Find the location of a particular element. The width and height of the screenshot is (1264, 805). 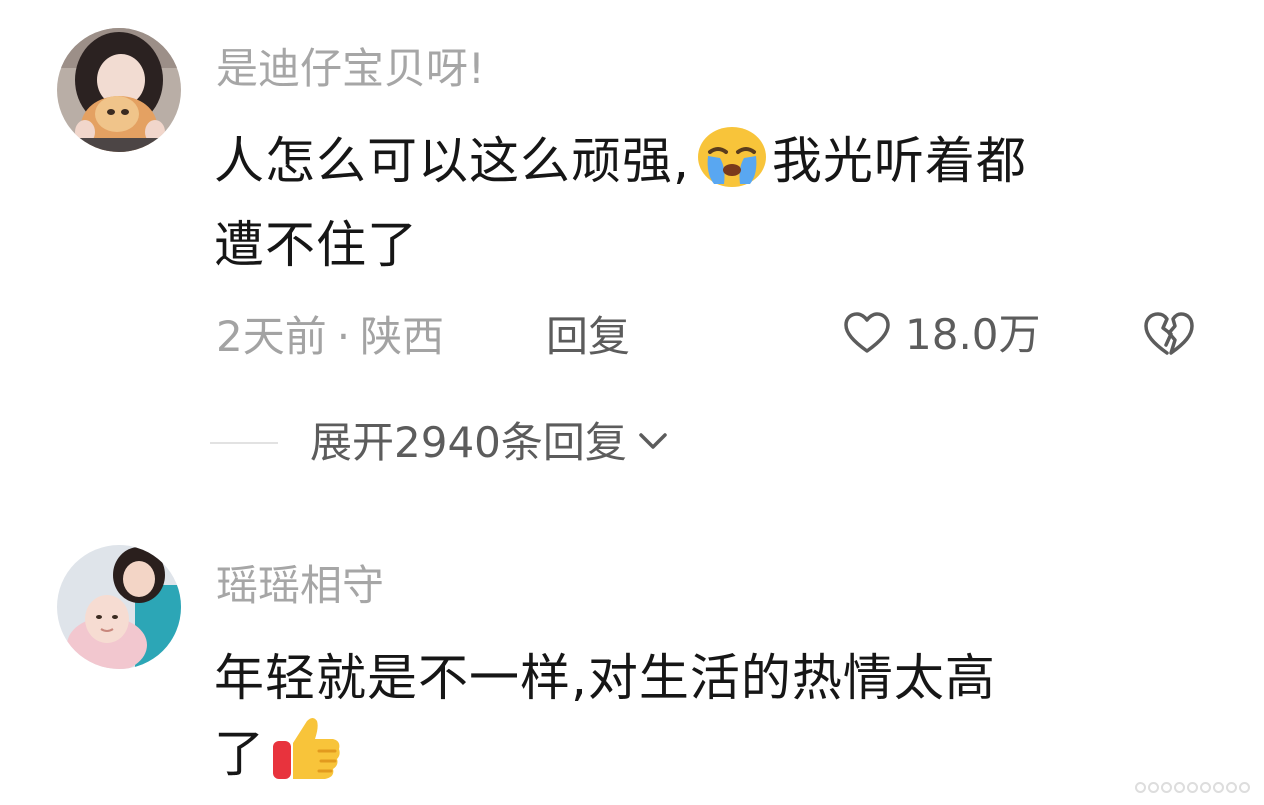

comment-location: 陕西 is located at coordinates (402, 336).